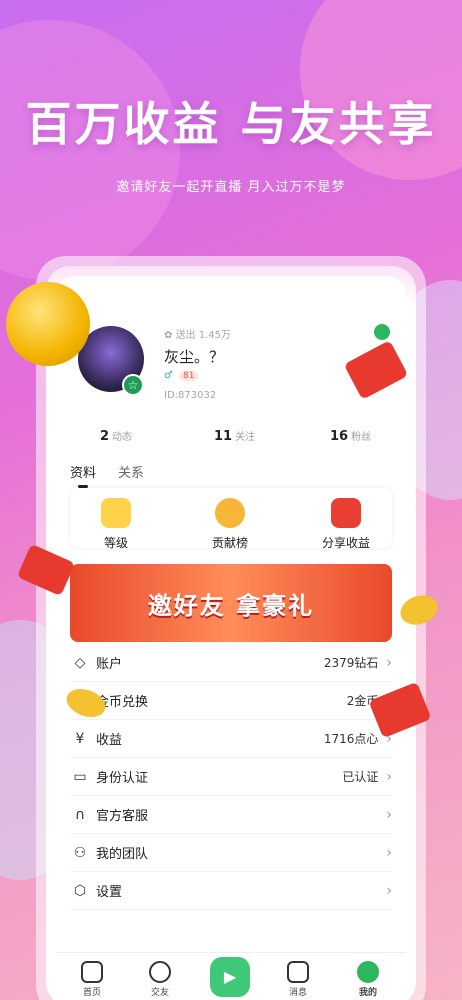  What do you see at coordinates (133, 385) in the screenshot?
I see `vip-badge-icon: ☆` at bounding box center [133, 385].